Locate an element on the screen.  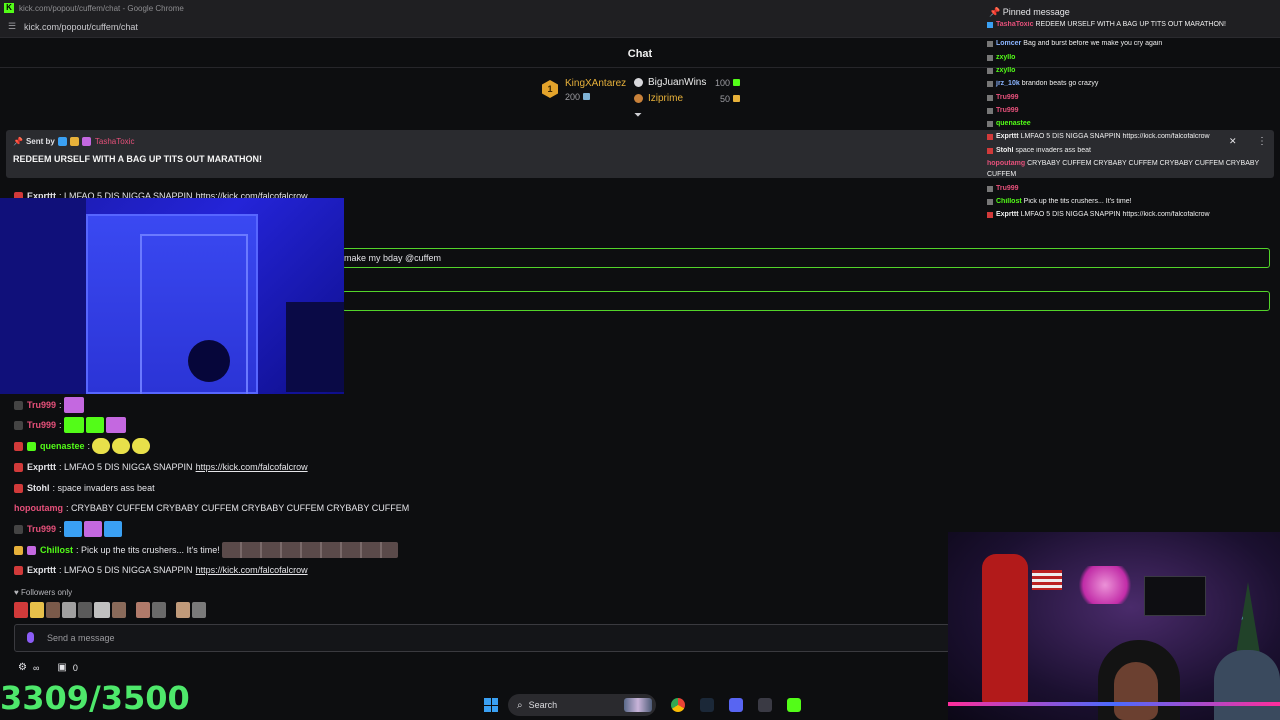
highlighted-message is located at coordinates (806, 301).